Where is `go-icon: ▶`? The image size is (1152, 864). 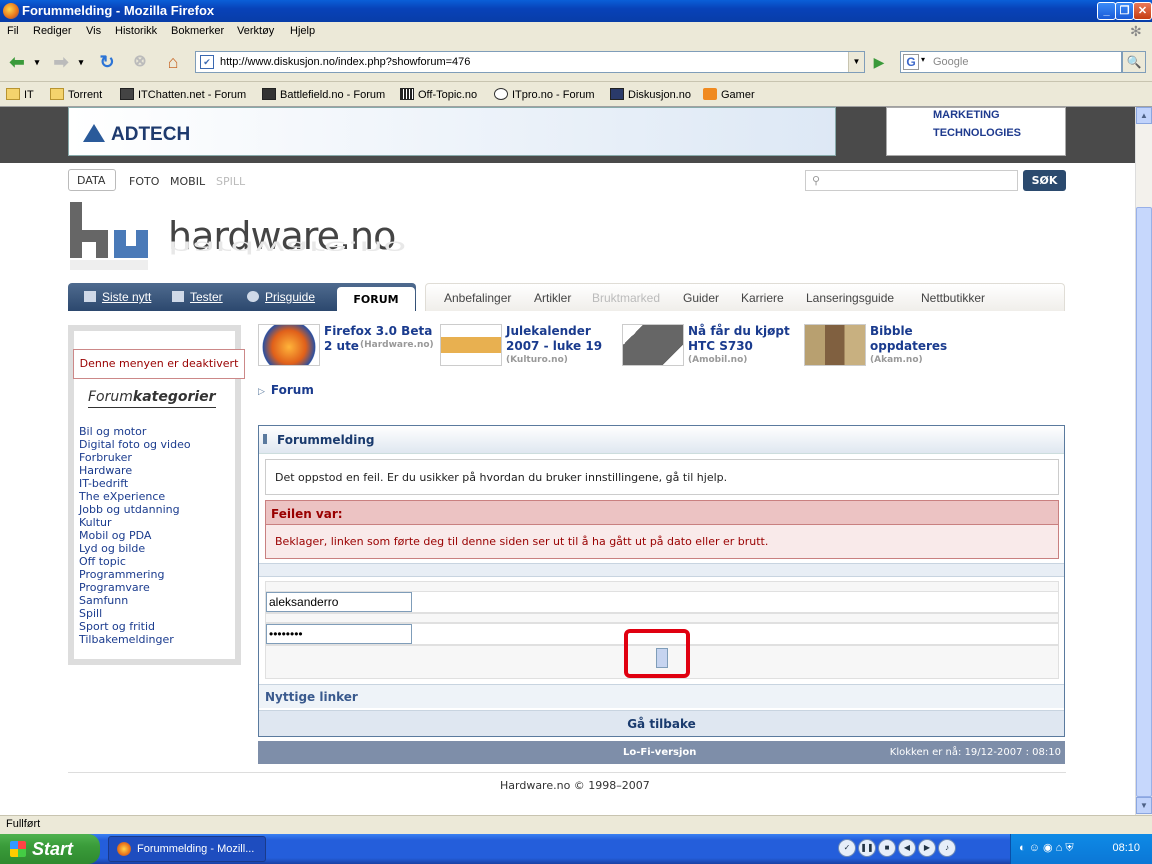 go-icon: ▶ is located at coordinates (879, 62).